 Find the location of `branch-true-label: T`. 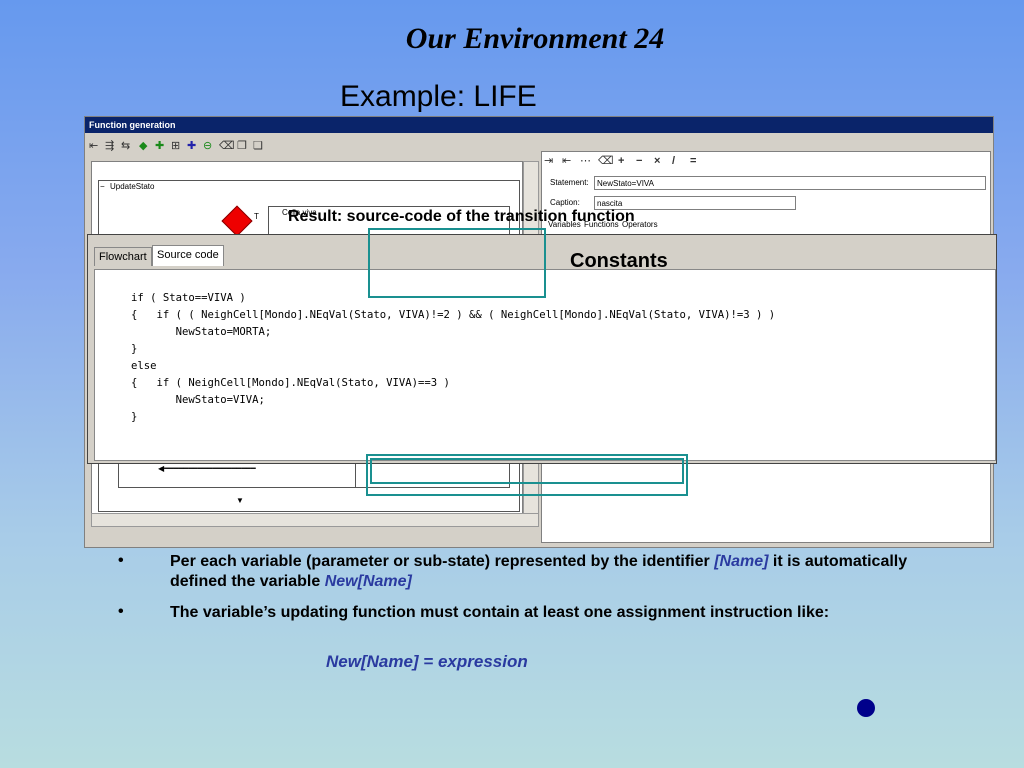

branch-true-label: T is located at coordinates (256, 216).